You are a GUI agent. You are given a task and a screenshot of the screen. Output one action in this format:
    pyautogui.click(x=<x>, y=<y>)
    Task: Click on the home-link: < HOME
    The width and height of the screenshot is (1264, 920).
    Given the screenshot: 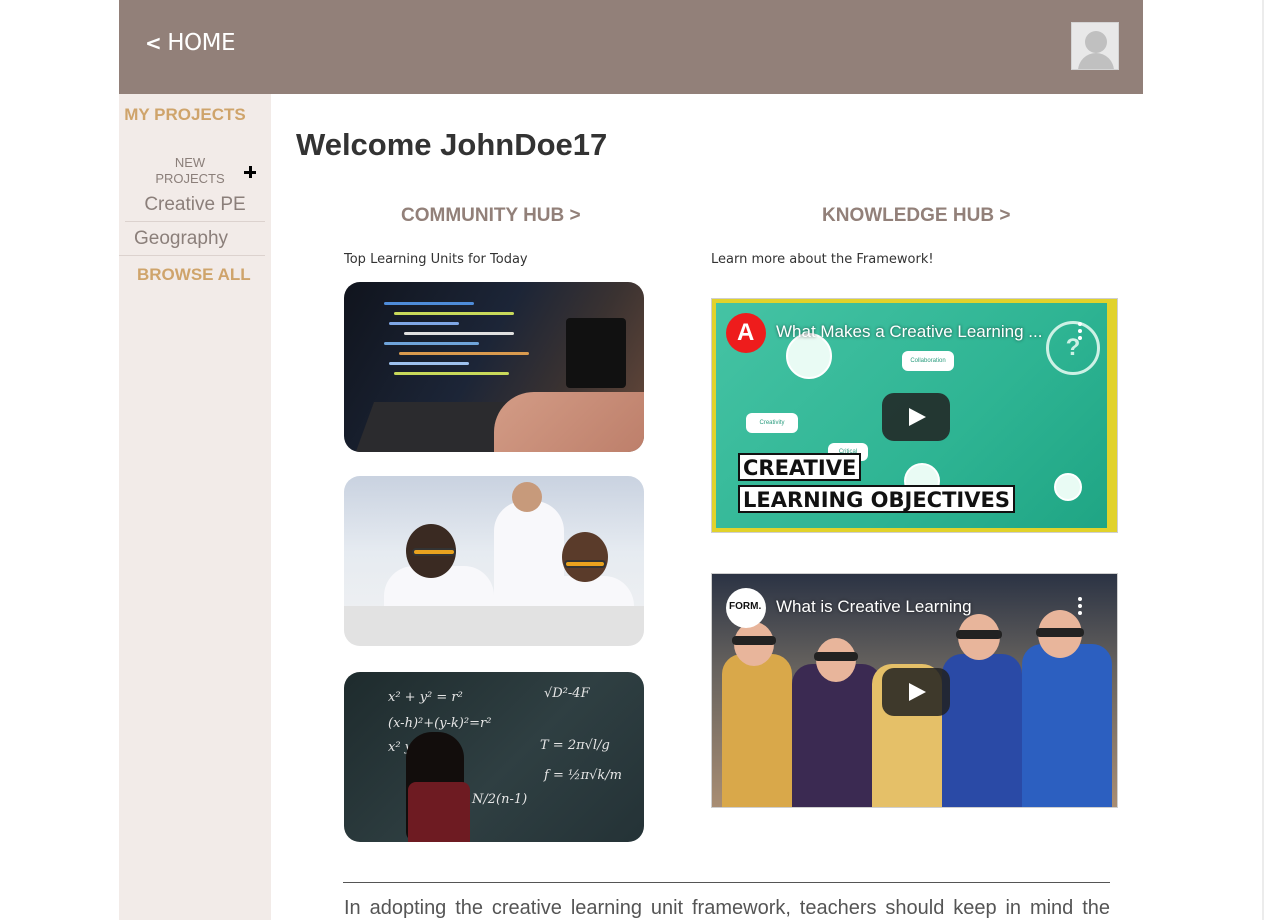 What is the action you would take?
    pyautogui.click(x=190, y=43)
    